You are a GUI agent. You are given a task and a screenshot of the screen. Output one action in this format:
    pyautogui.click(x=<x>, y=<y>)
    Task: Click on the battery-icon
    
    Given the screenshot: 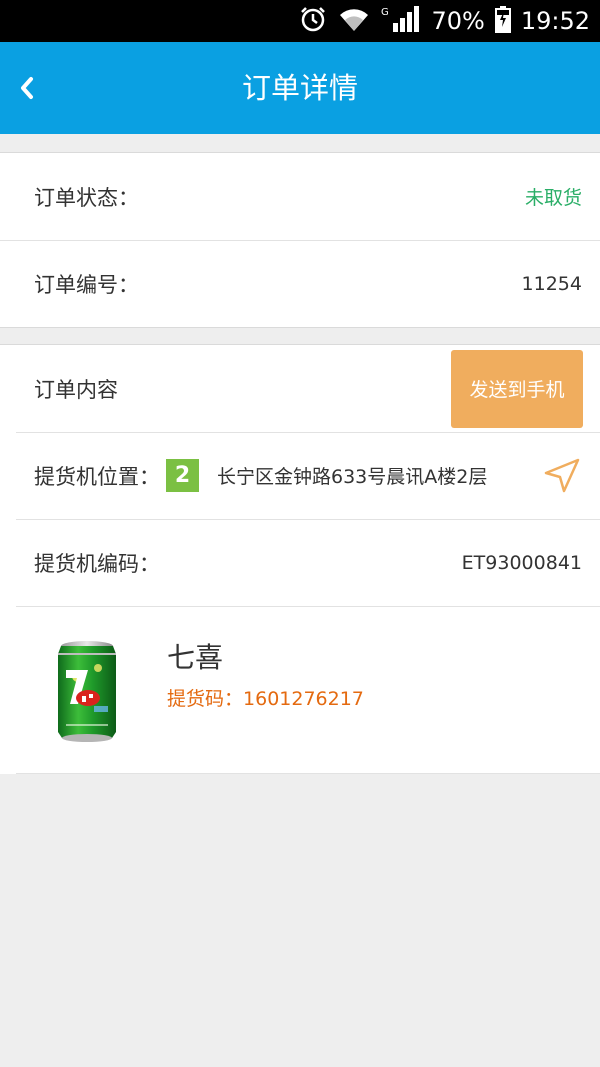 What is the action you would take?
    pyautogui.click(x=502, y=21)
    